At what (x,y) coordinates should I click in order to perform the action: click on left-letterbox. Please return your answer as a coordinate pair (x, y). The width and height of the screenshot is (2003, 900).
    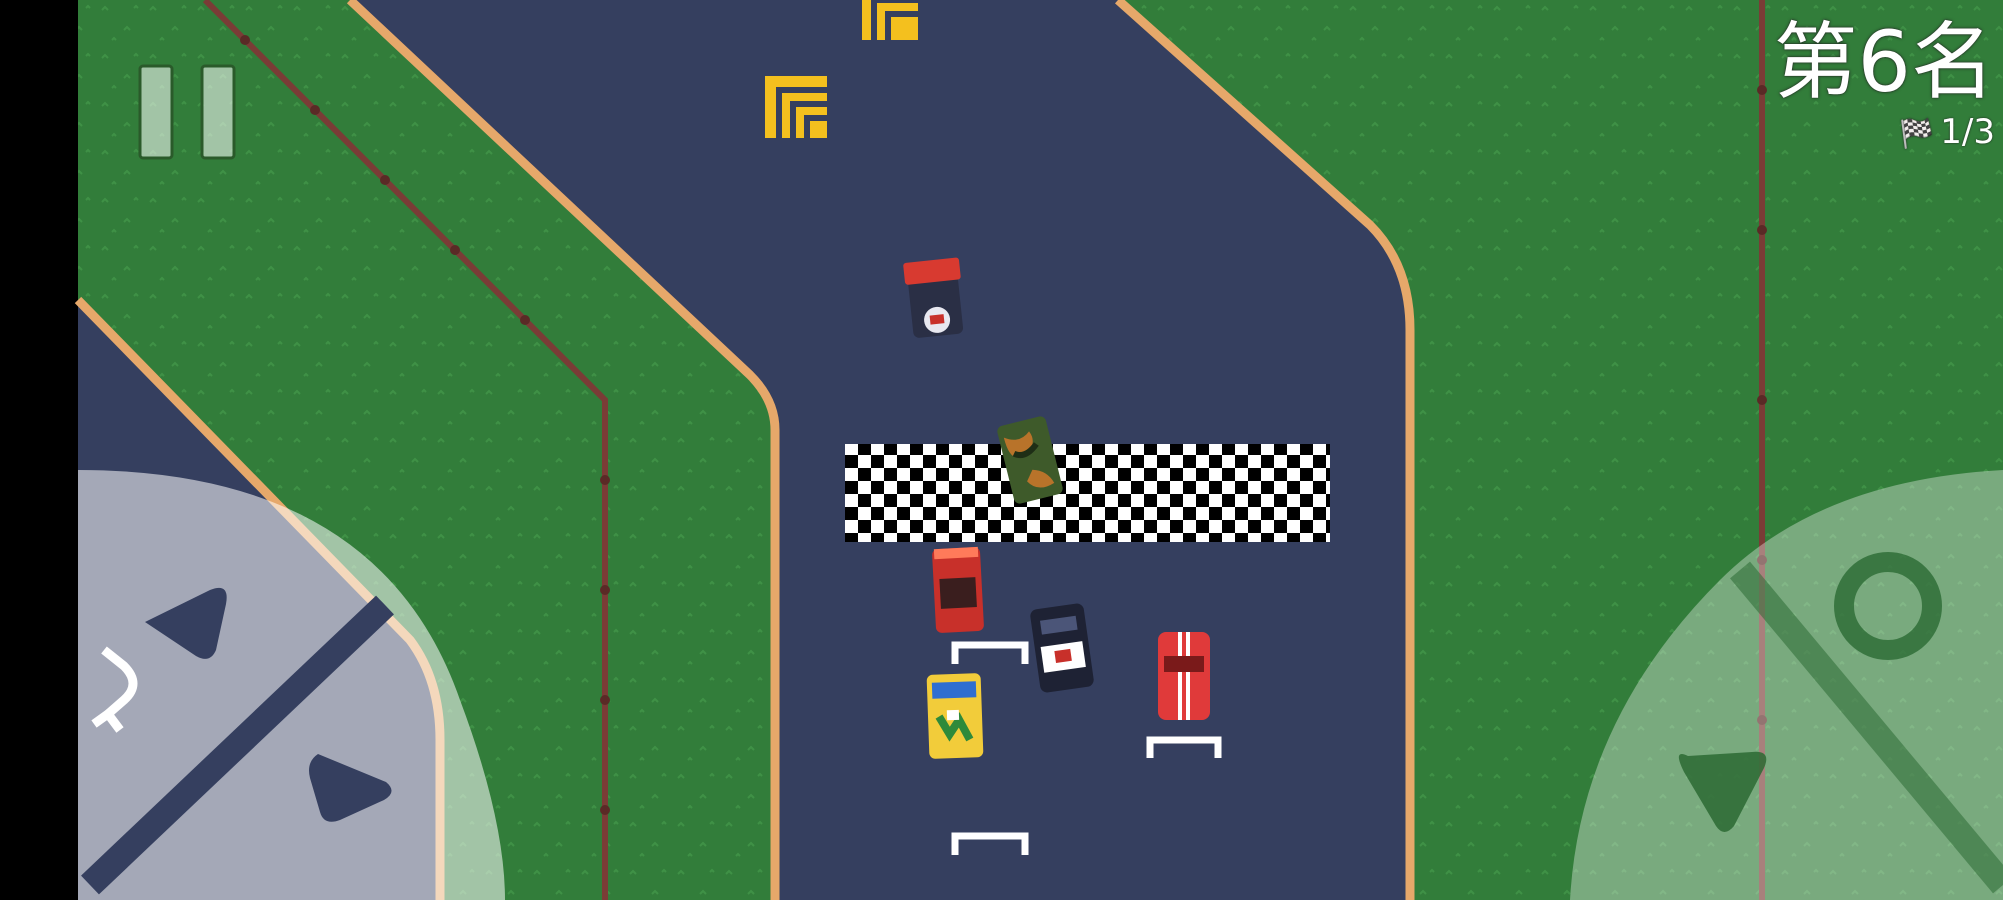
    Looking at the image, I should click on (39, 450).